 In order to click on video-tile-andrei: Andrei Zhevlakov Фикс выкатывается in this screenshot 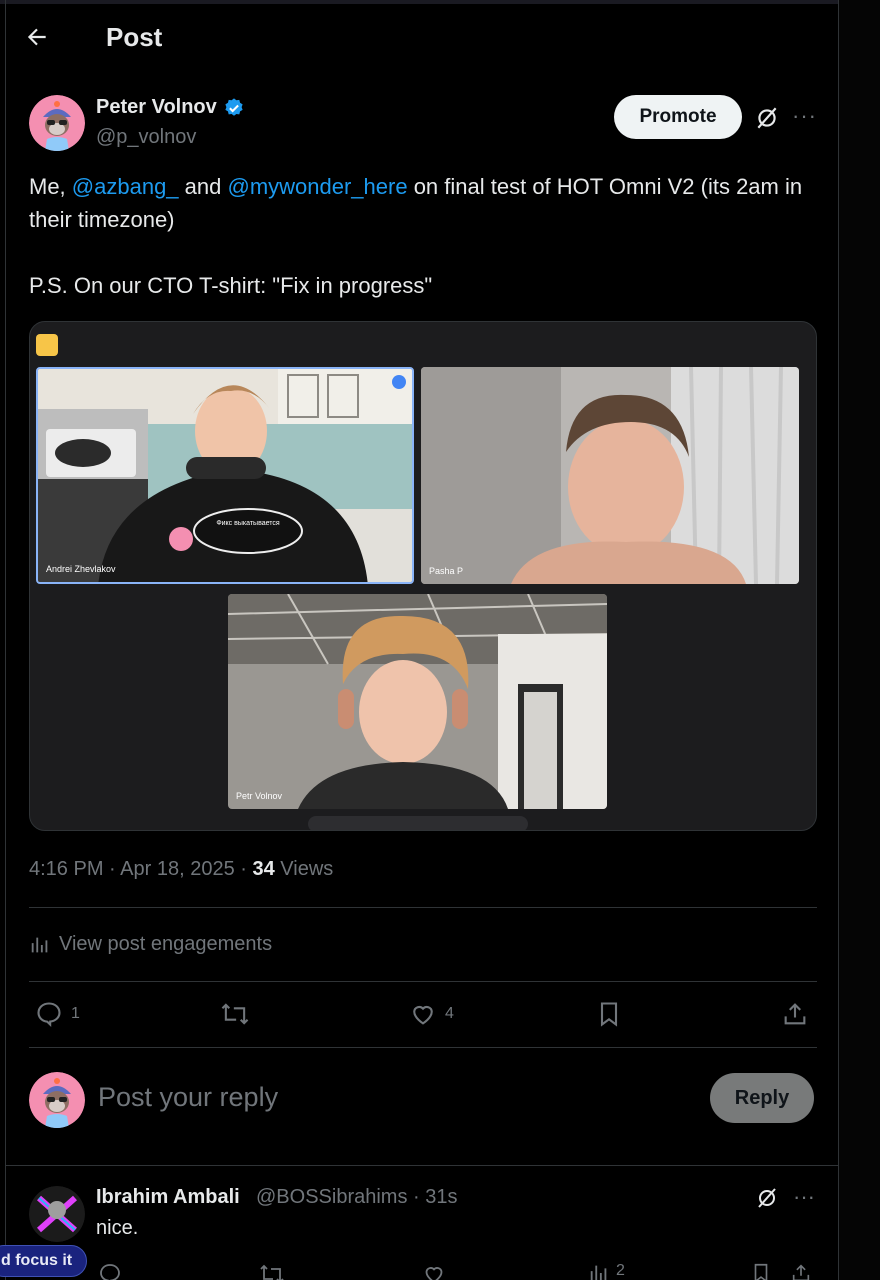, I will do `click(225, 475)`.